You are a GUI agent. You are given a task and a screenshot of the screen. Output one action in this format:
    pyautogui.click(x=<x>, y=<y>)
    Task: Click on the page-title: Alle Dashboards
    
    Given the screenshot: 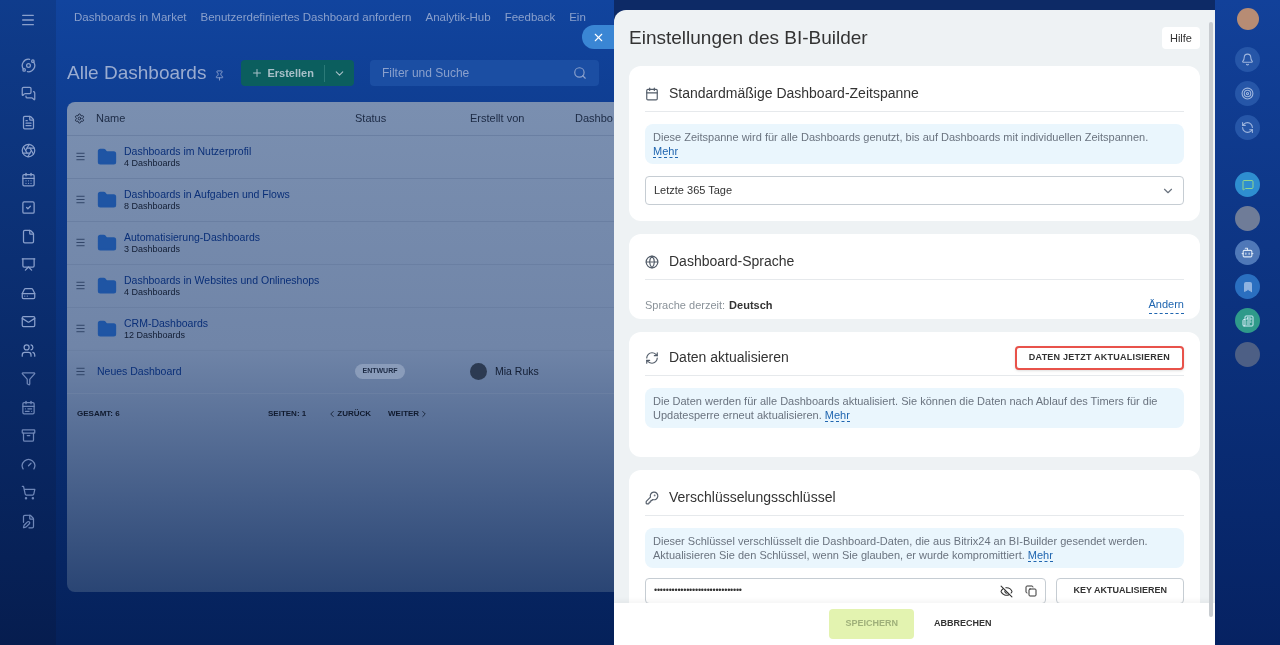 What is the action you would take?
    pyautogui.click(x=137, y=73)
    